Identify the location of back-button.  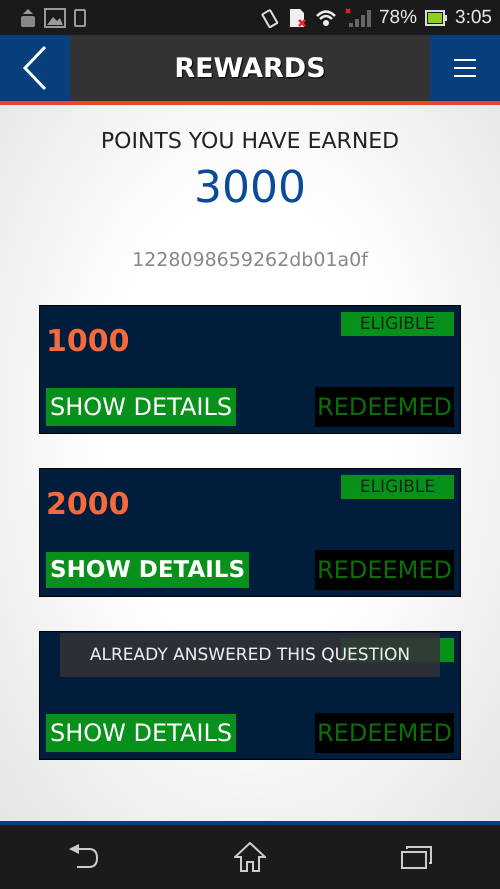
(35, 68).